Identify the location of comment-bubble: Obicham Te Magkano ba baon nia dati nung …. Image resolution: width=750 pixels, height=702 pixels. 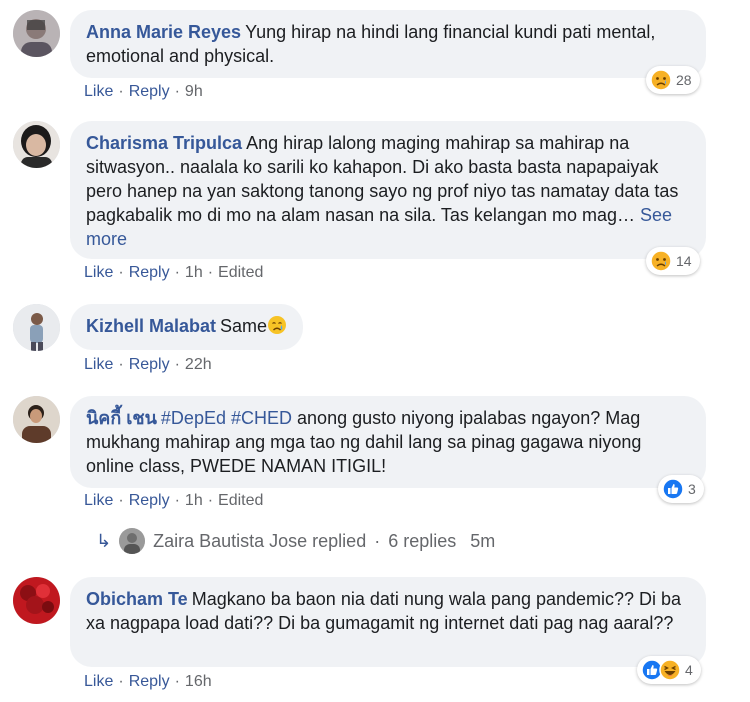
(388, 622).